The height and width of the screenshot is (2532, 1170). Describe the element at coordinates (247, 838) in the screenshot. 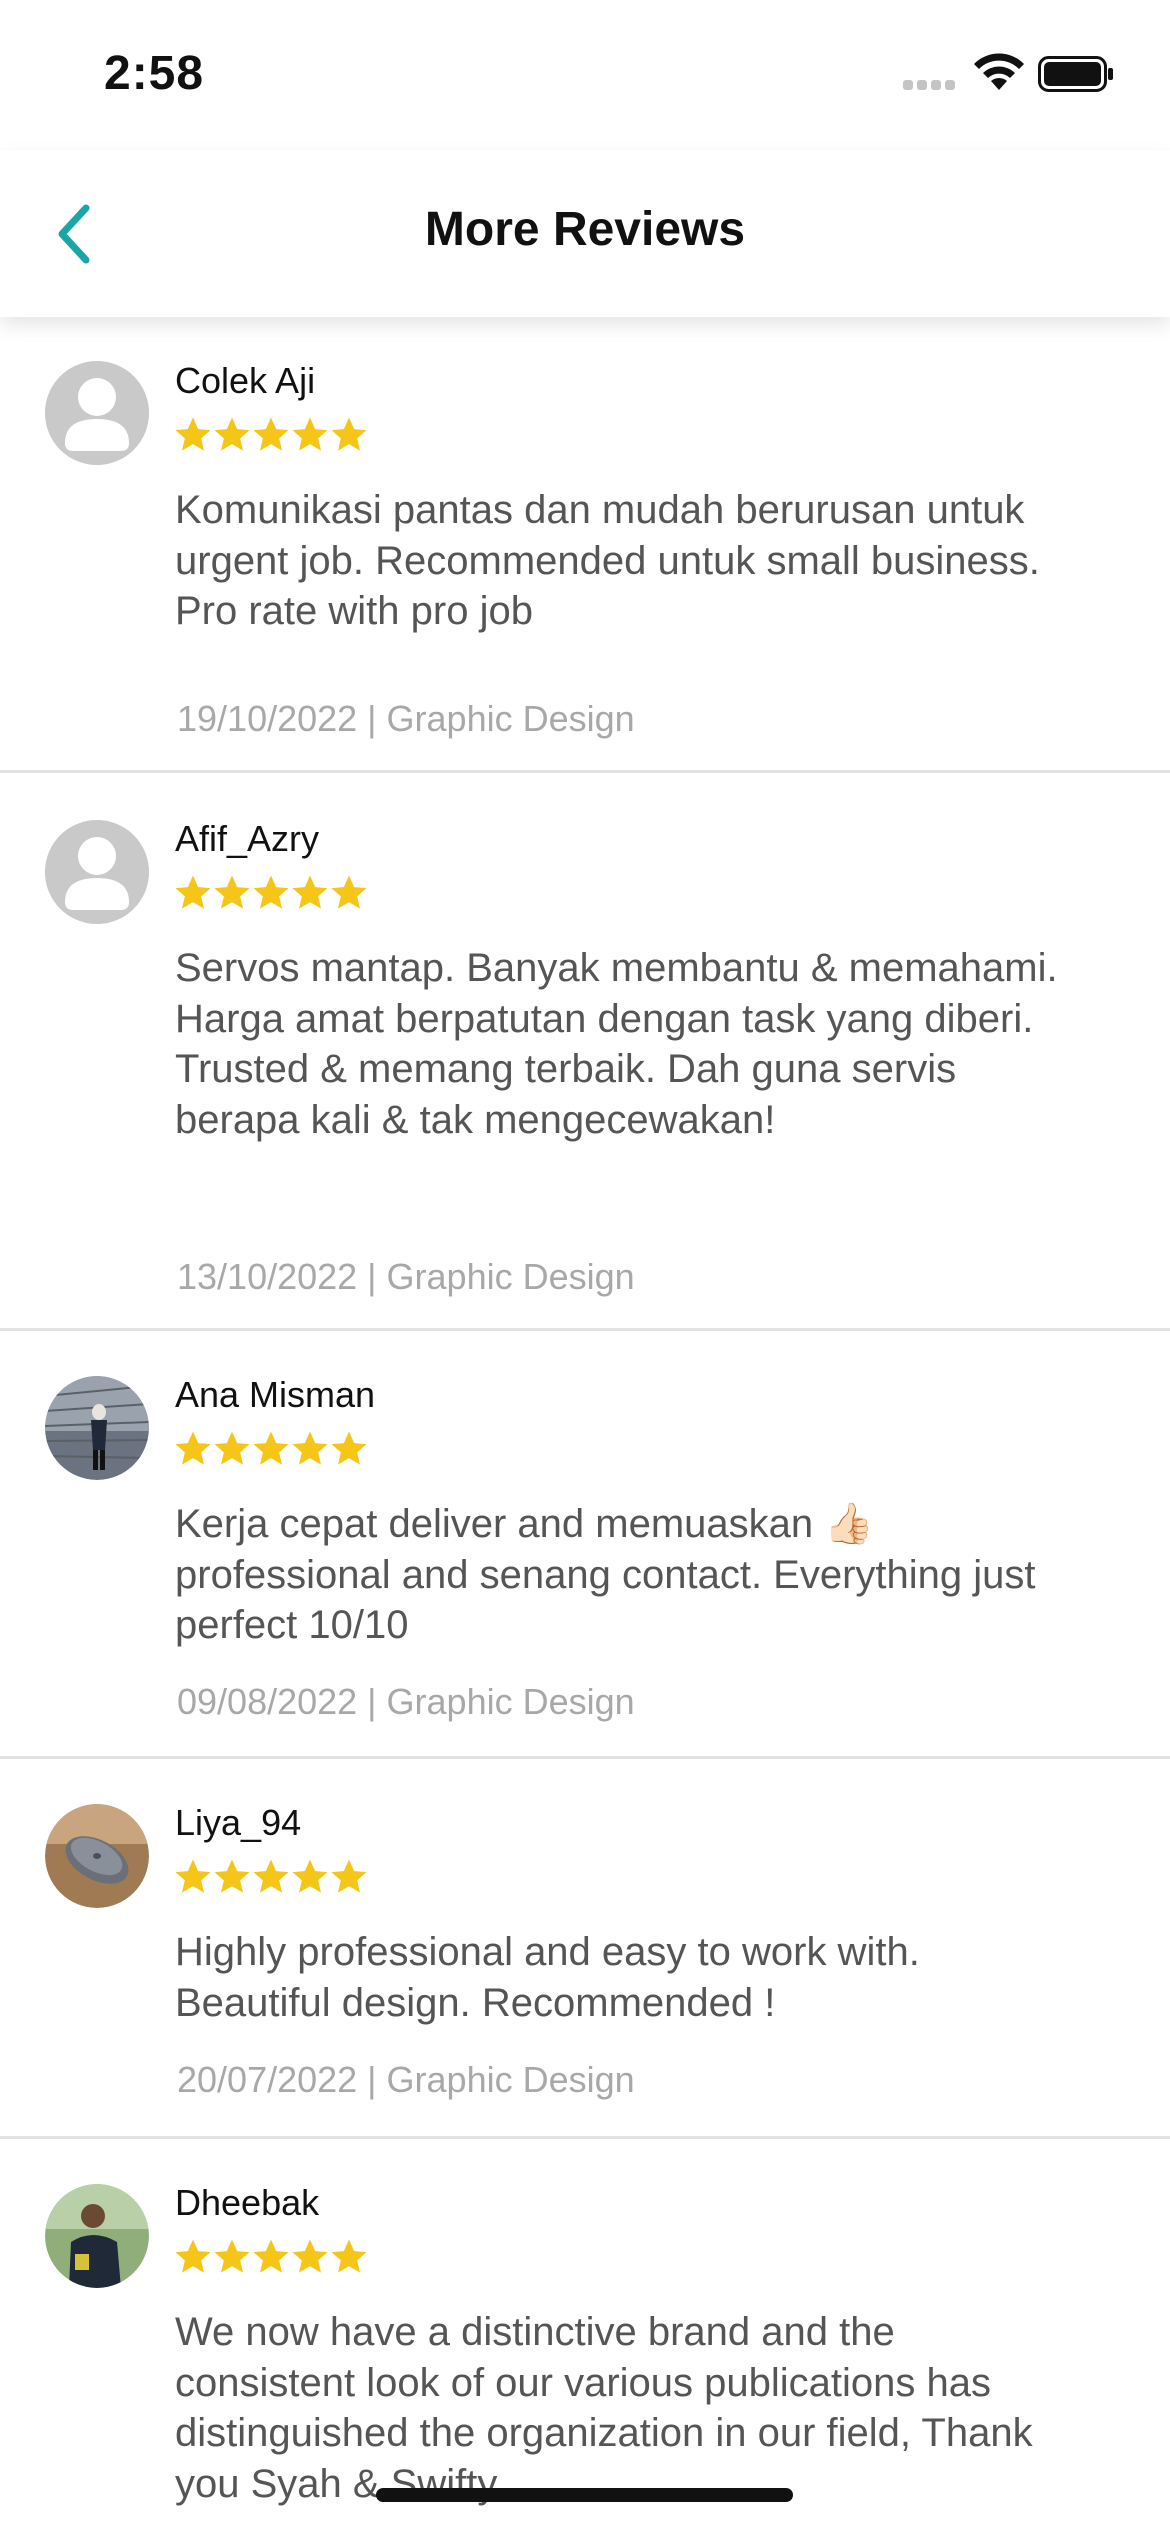

I see `reviewer-name: Afif_Azry` at that location.